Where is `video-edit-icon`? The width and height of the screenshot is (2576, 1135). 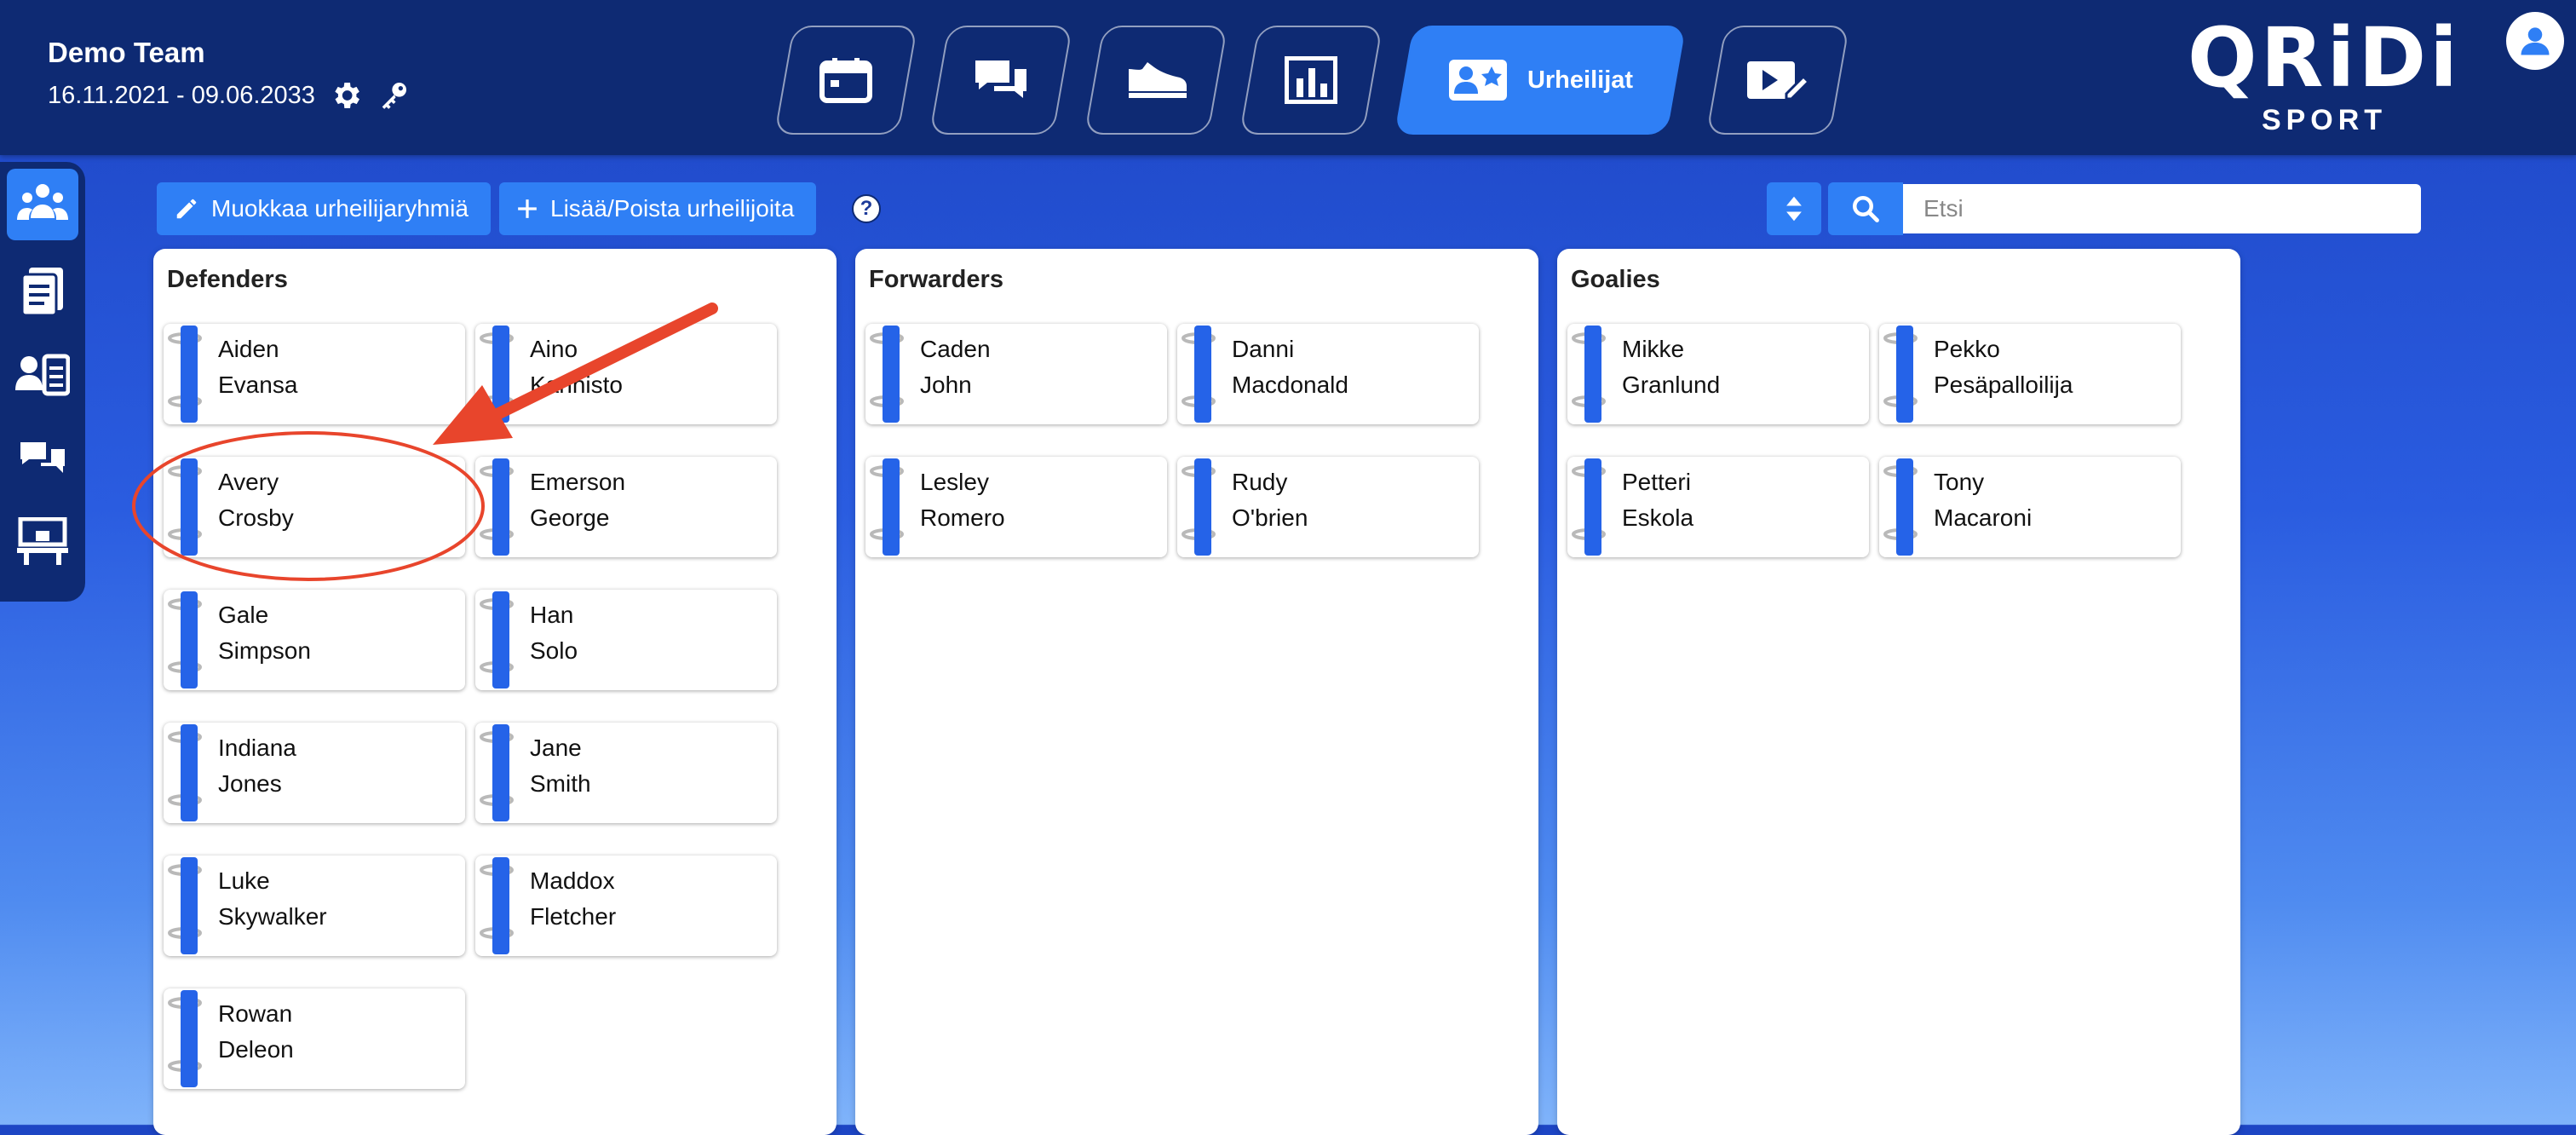
video-edit-icon is located at coordinates (1778, 81).